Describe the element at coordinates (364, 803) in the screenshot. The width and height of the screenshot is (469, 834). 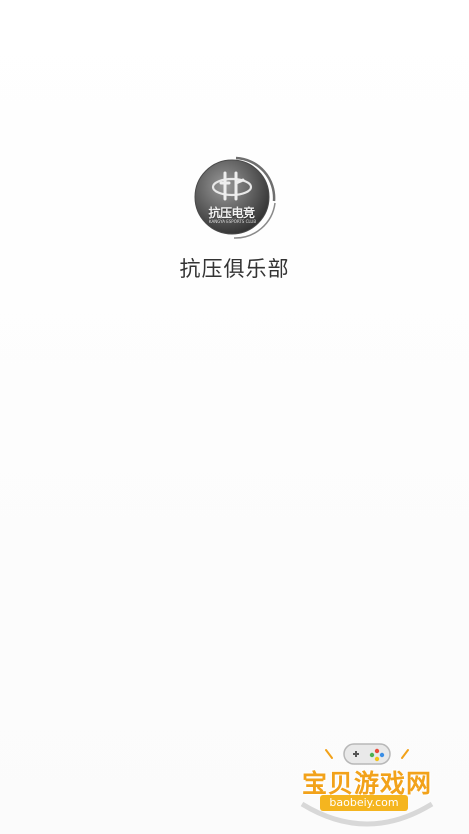
I see `watermark-url: baobeiy.com` at that location.